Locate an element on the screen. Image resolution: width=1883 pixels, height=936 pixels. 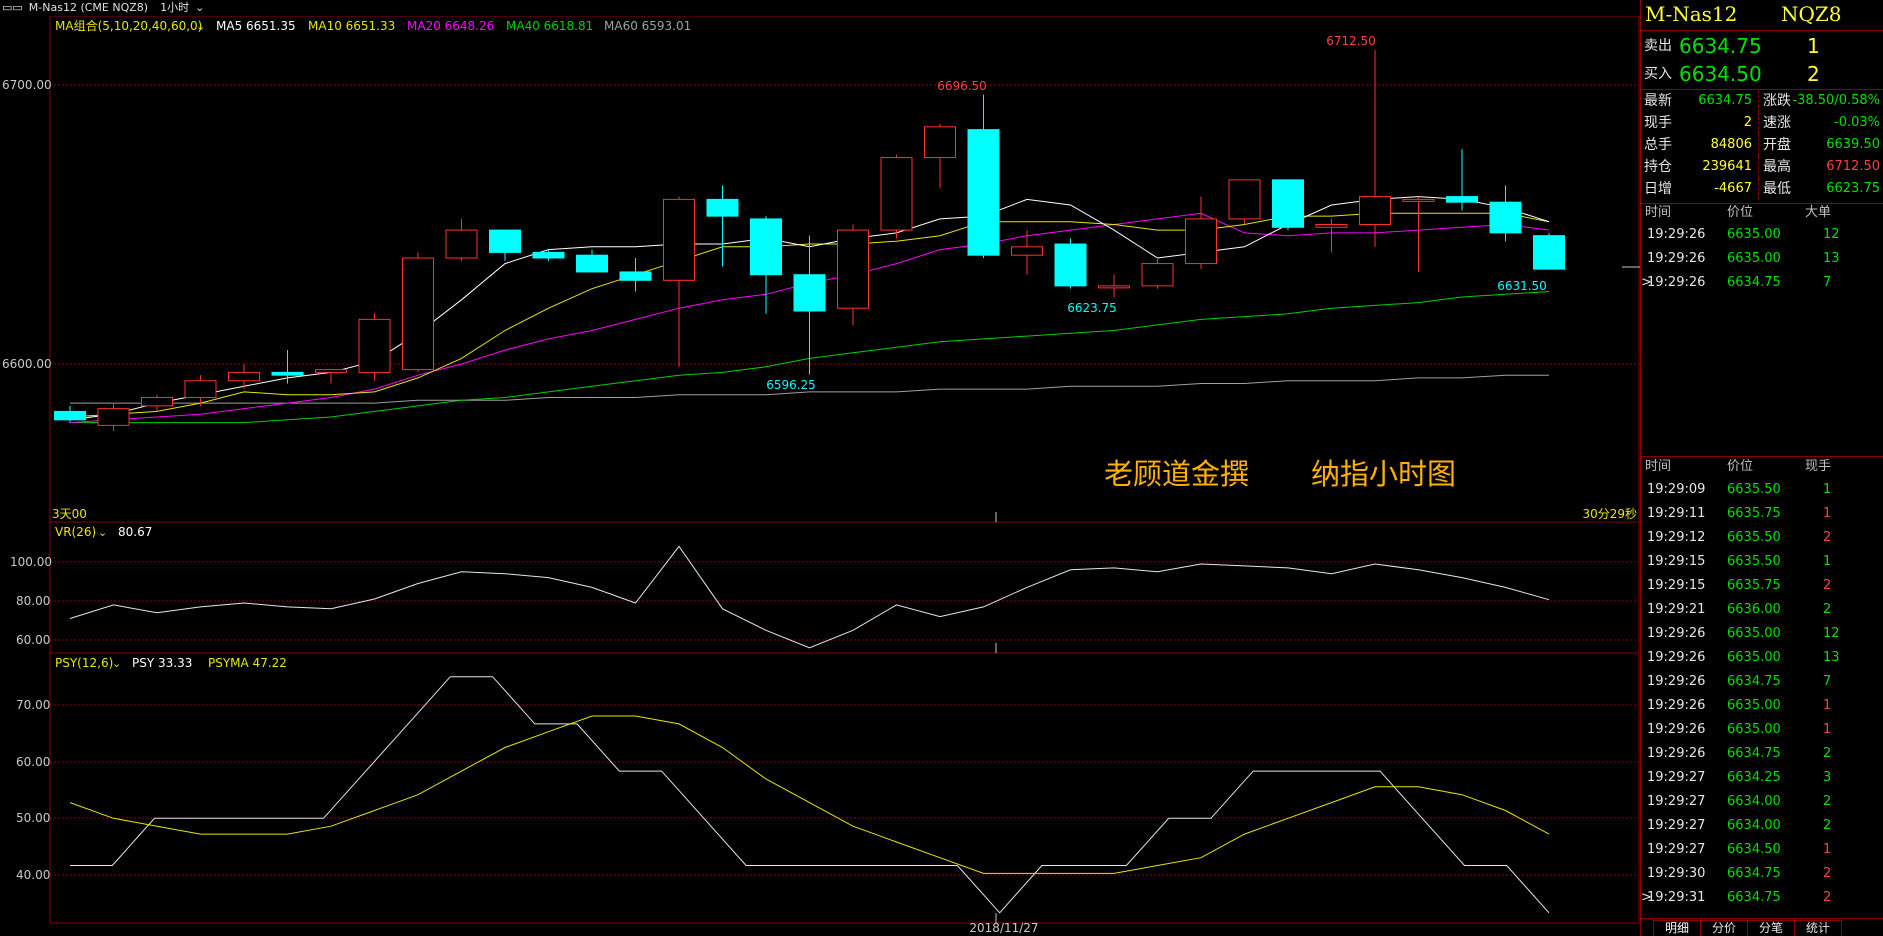
period-dropdown: 1小时 ⌄ is located at coordinates (179, 7).